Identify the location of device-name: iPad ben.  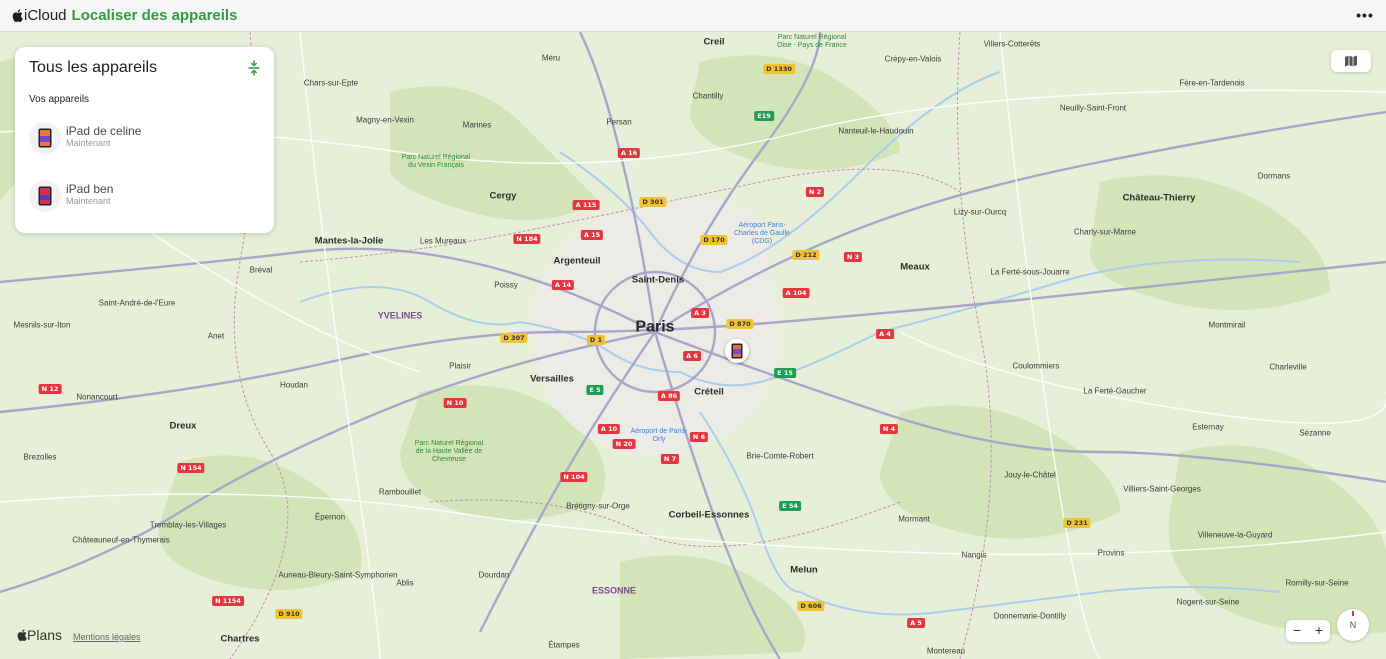
(90, 189).